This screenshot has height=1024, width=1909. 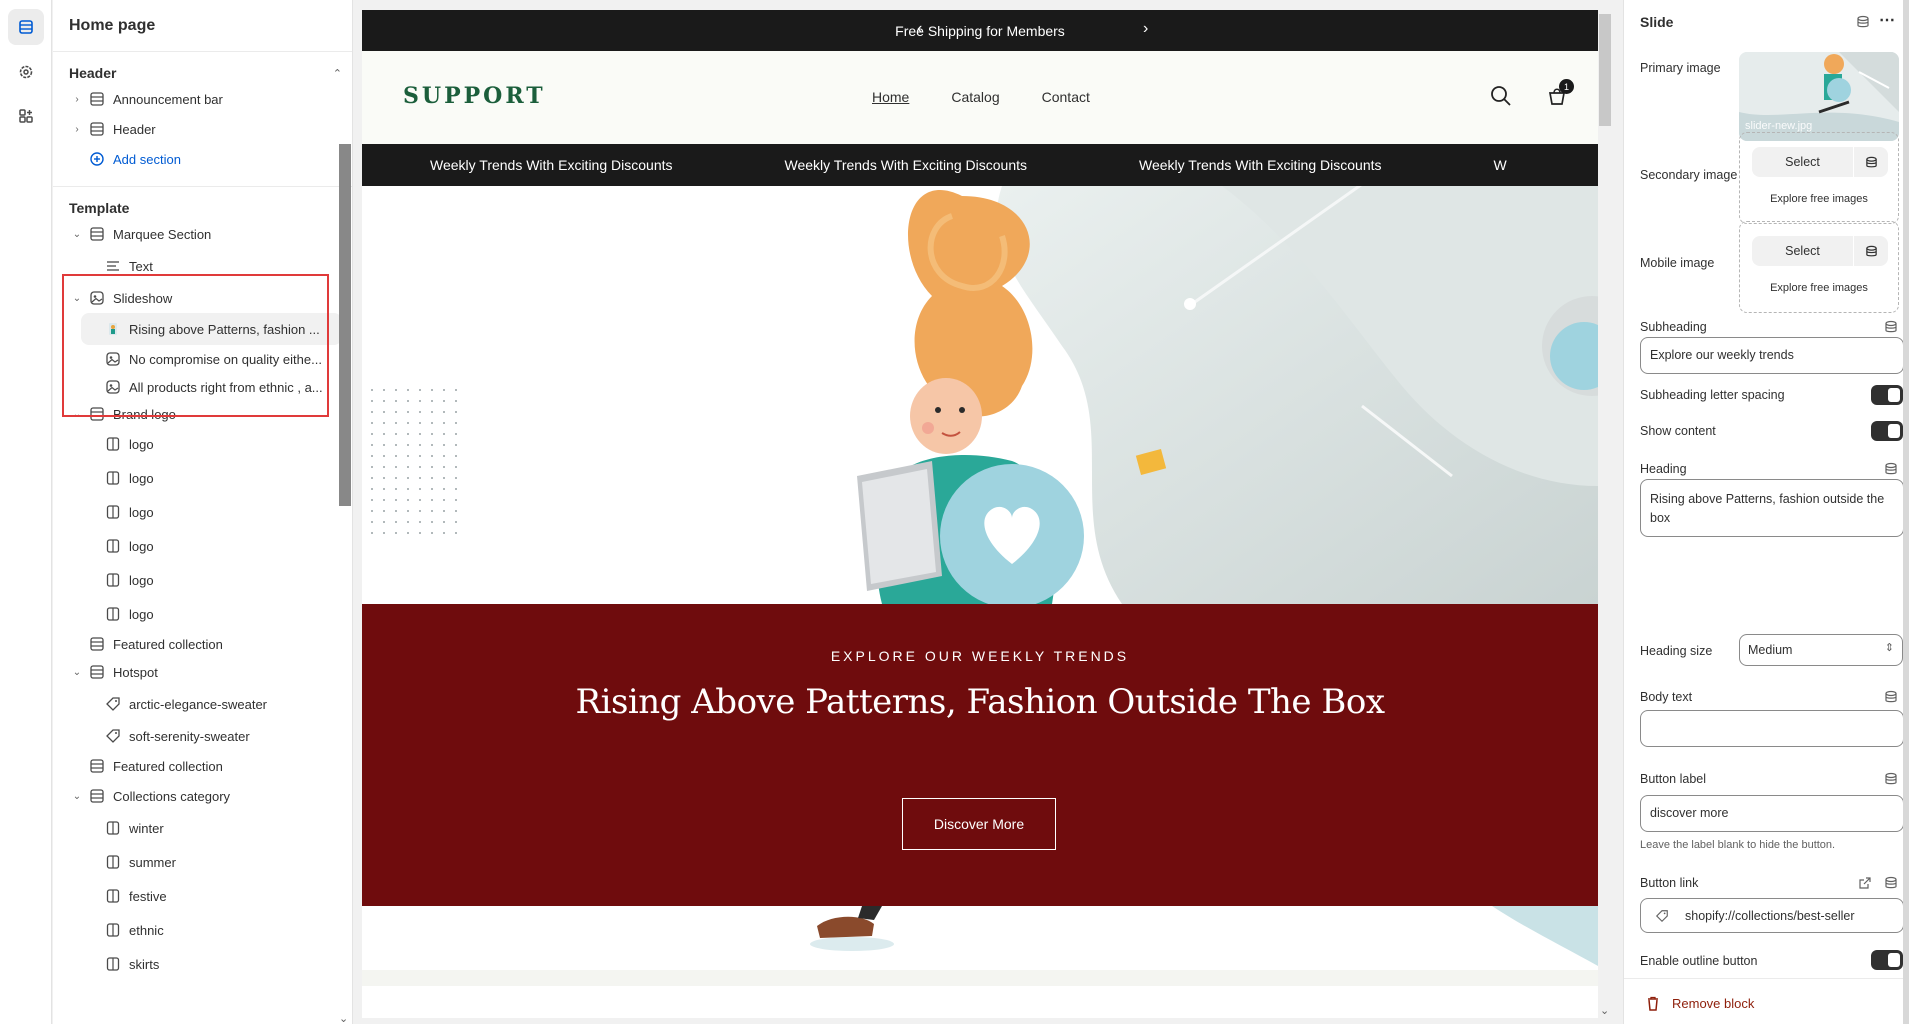 What do you see at coordinates (1560, 93) in the screenshot?
I see `cart-button: 1` at bounding box center [1560, 93].